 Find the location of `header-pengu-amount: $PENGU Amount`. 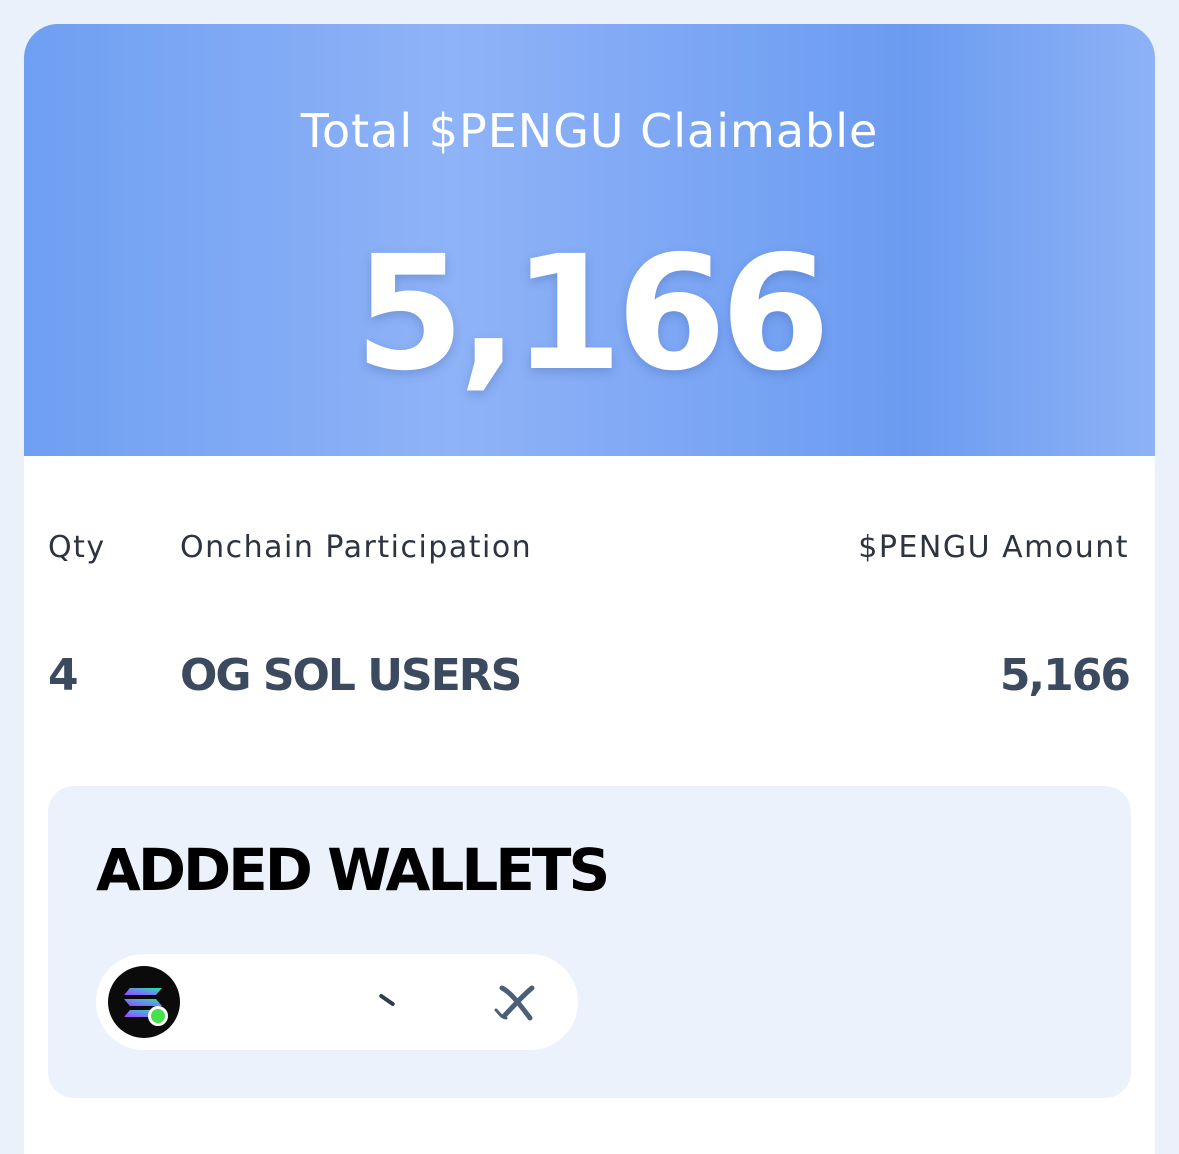

header-pengu-amount: $PENGU Amount is located at coordinates (993, 547).